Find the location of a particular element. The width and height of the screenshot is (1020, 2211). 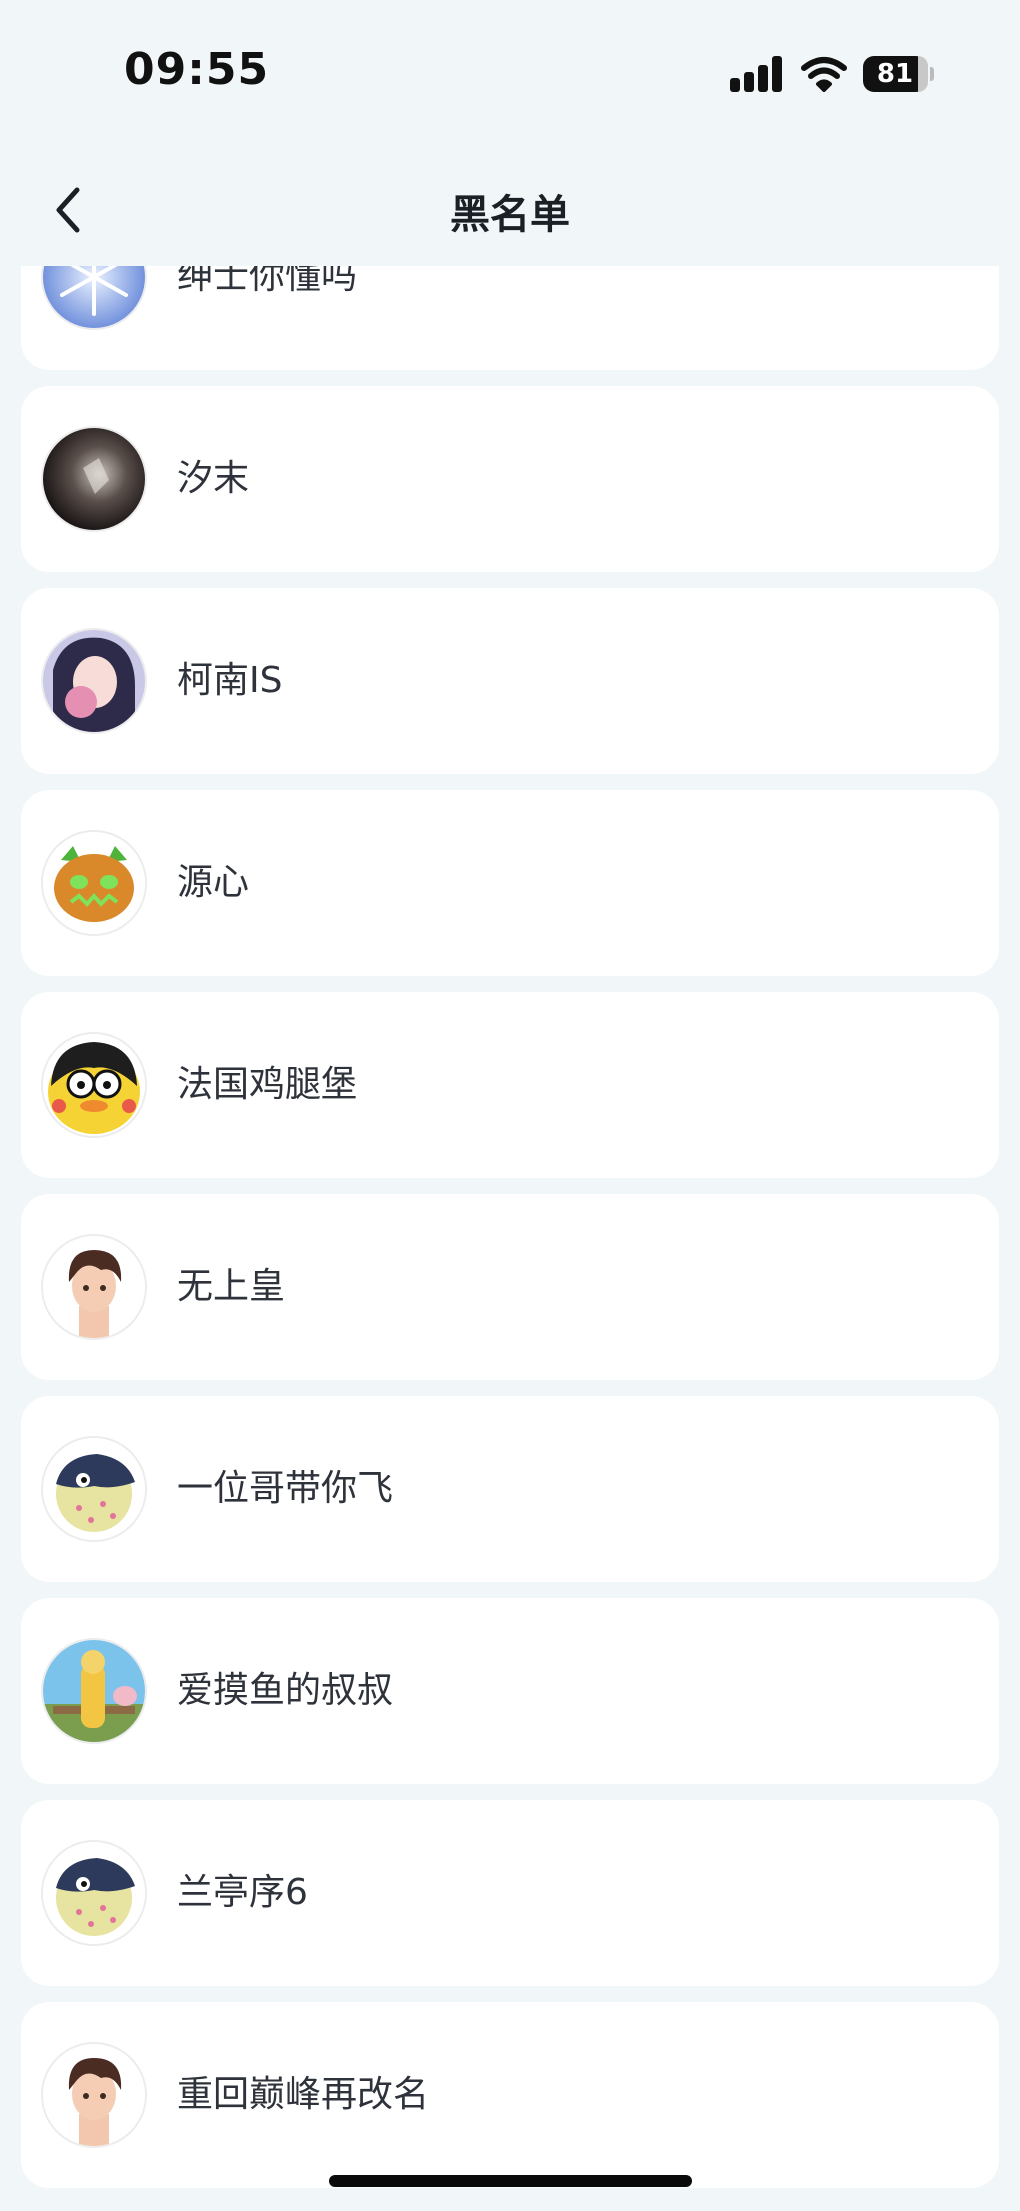

blocked-user-item: 柯南IS is located at coordinates (510, 681).